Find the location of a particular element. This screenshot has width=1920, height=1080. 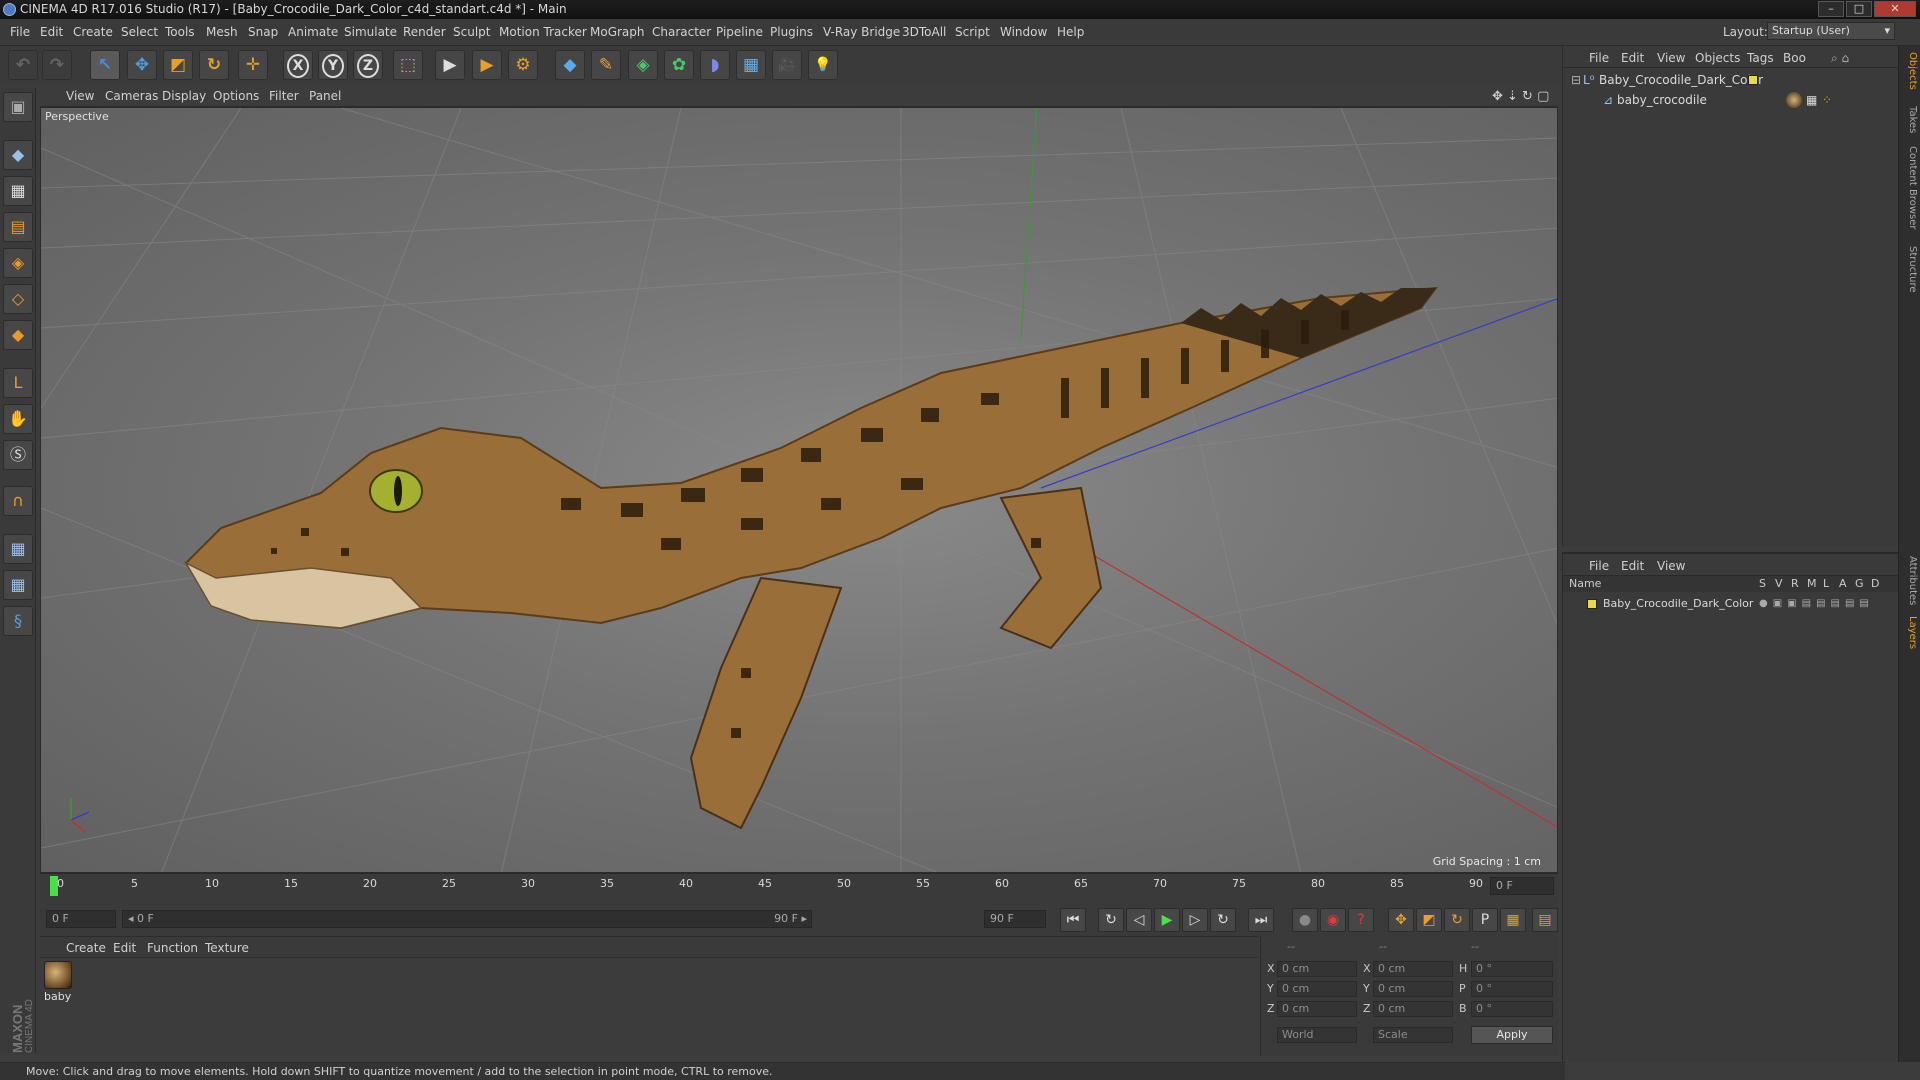

timeline-button: ▤ is located at coordinates (1545, 920).